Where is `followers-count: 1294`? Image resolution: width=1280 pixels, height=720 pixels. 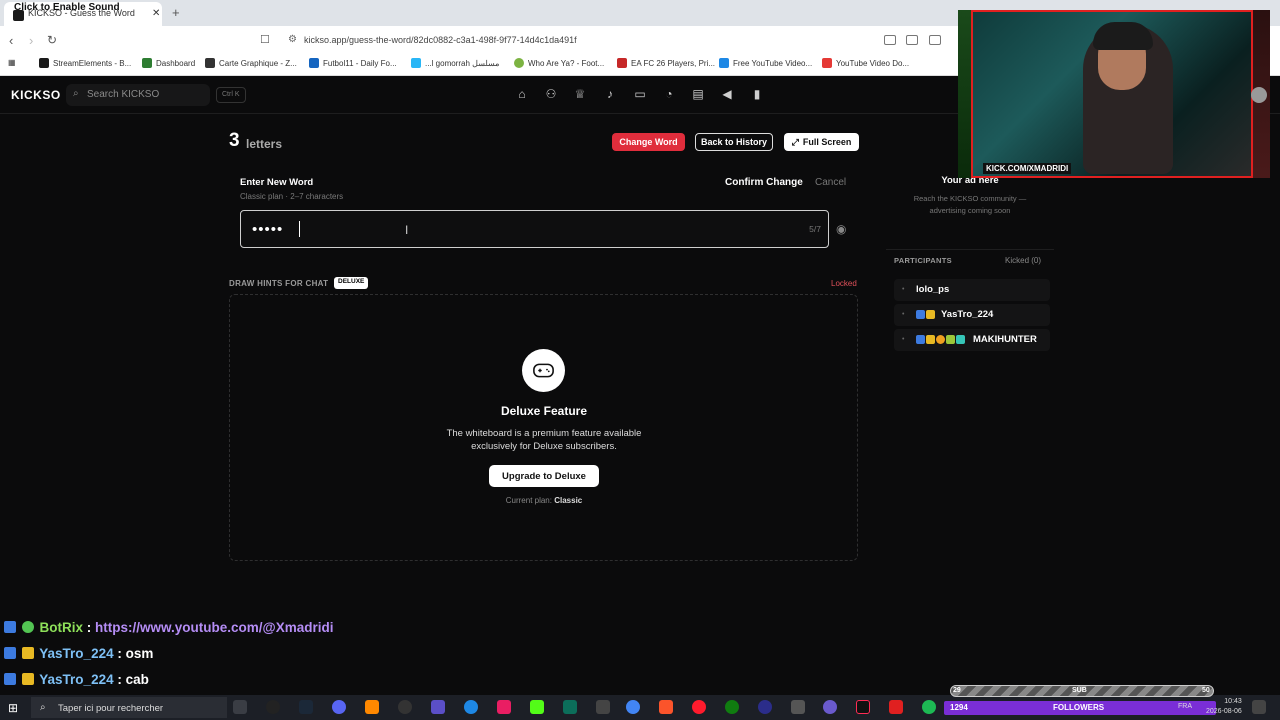 followers-count: 1294 is located at coordinates (959, 707).